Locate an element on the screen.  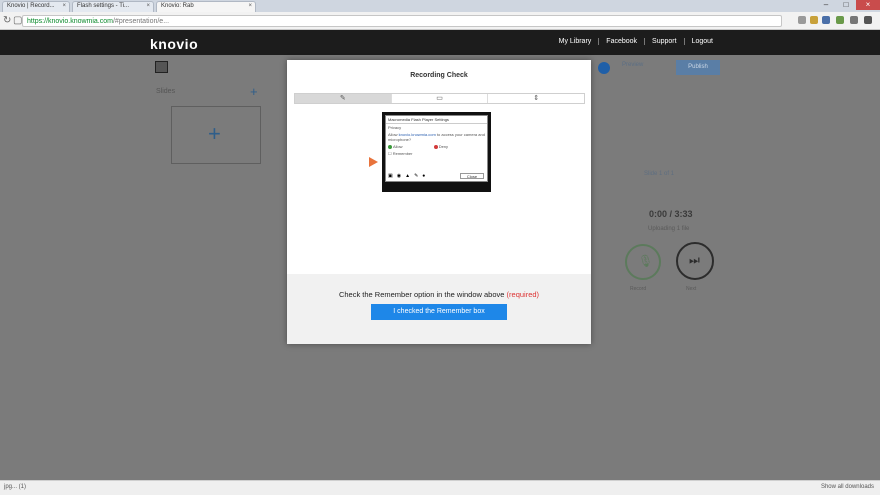
nav-support: Support is located at coordinates (664, 41).